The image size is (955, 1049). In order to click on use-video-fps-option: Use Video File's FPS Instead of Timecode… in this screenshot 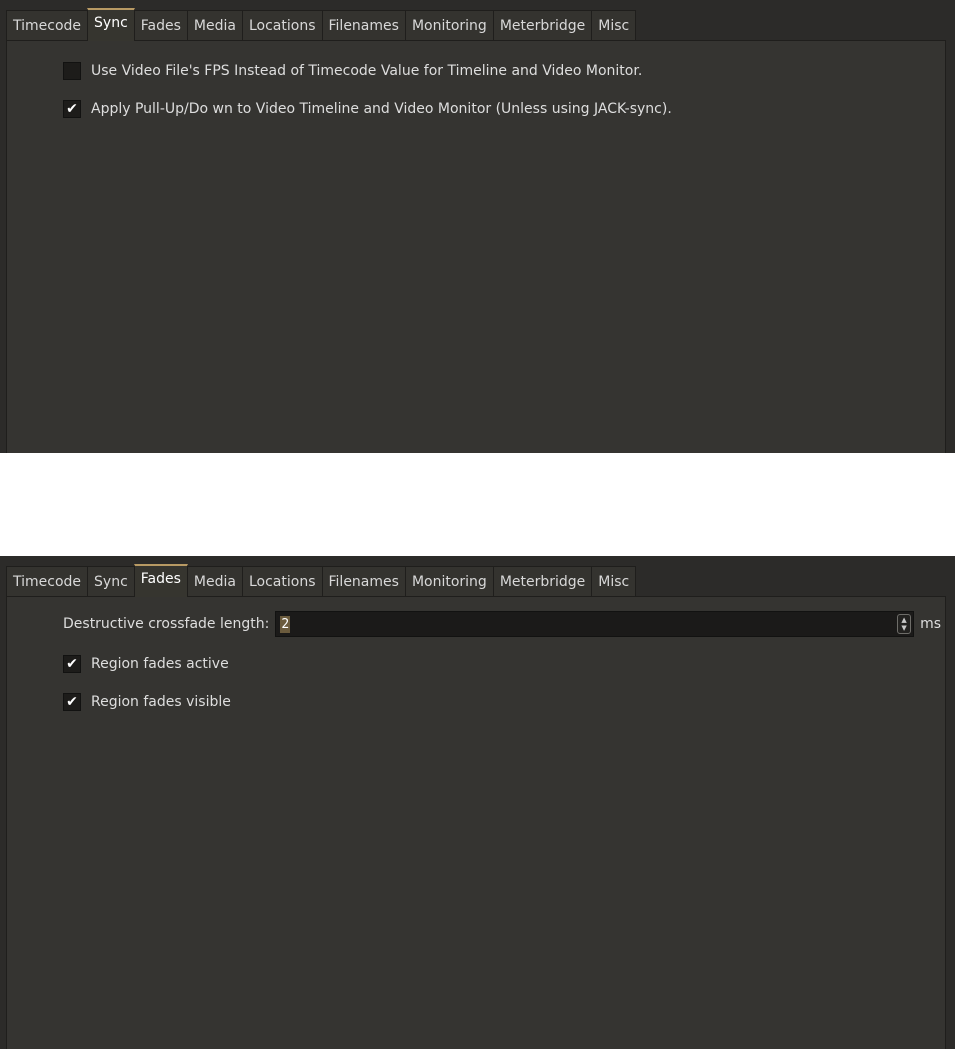, I will do `click(352, 71)`.